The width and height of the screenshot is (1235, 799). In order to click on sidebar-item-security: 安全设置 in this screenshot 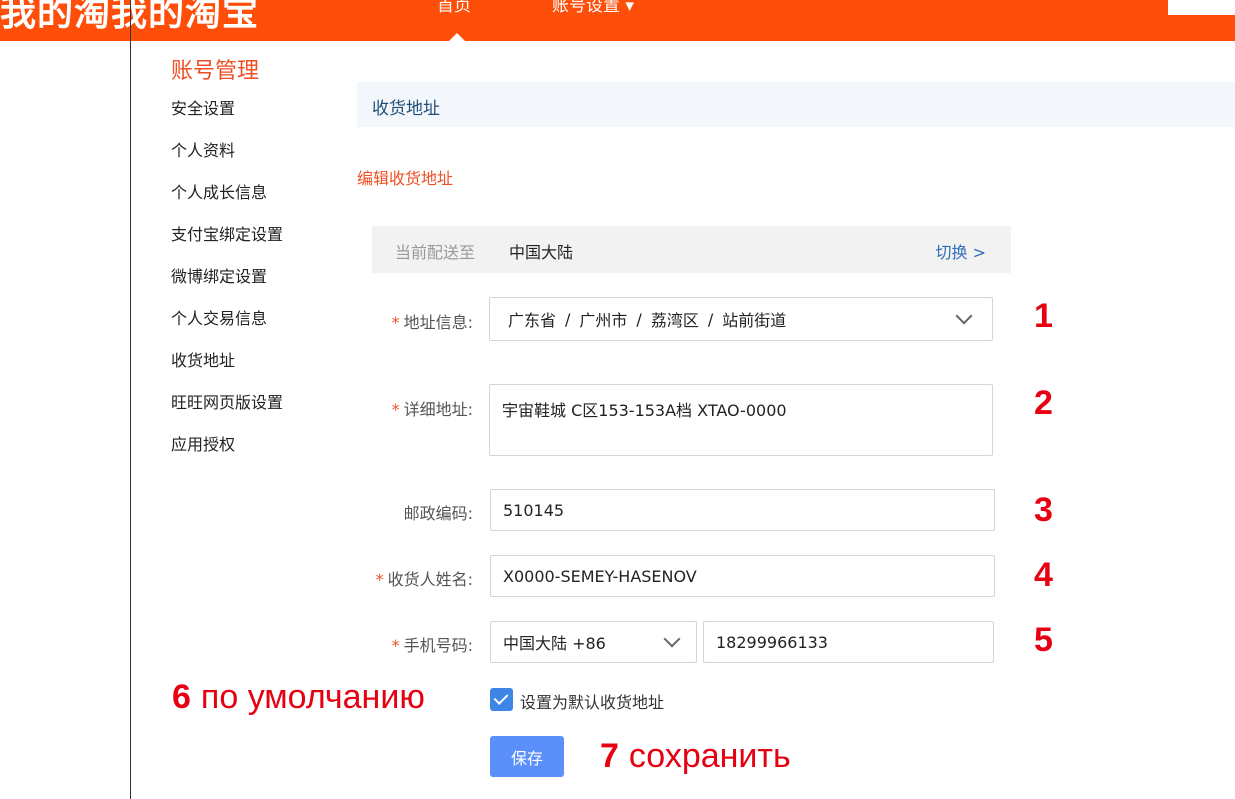, I will do `click(227, 118)`.